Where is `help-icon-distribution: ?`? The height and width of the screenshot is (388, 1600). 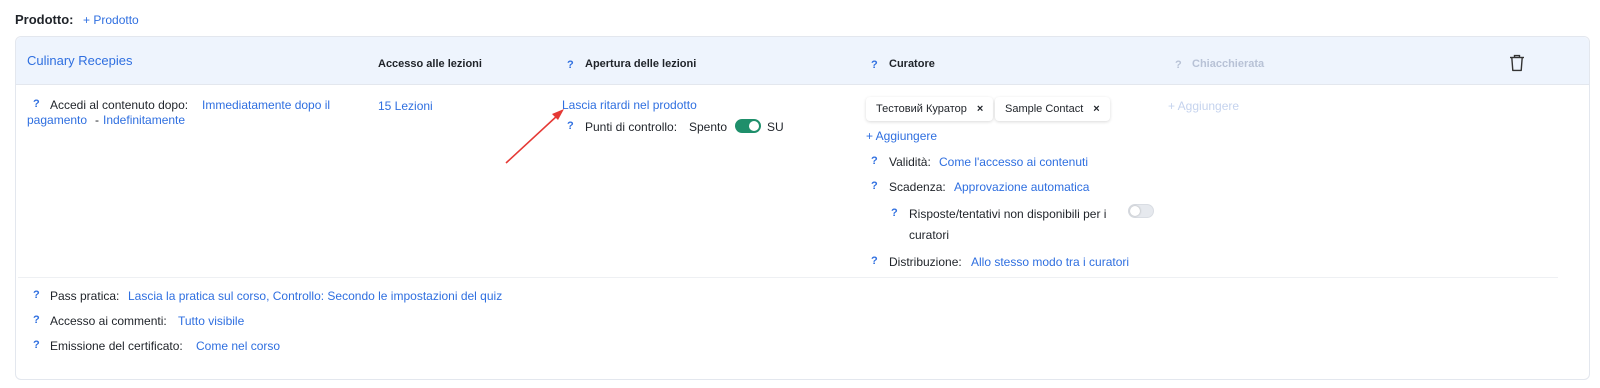
help-icon-distribution: ? is located at coordinates (874, 261).